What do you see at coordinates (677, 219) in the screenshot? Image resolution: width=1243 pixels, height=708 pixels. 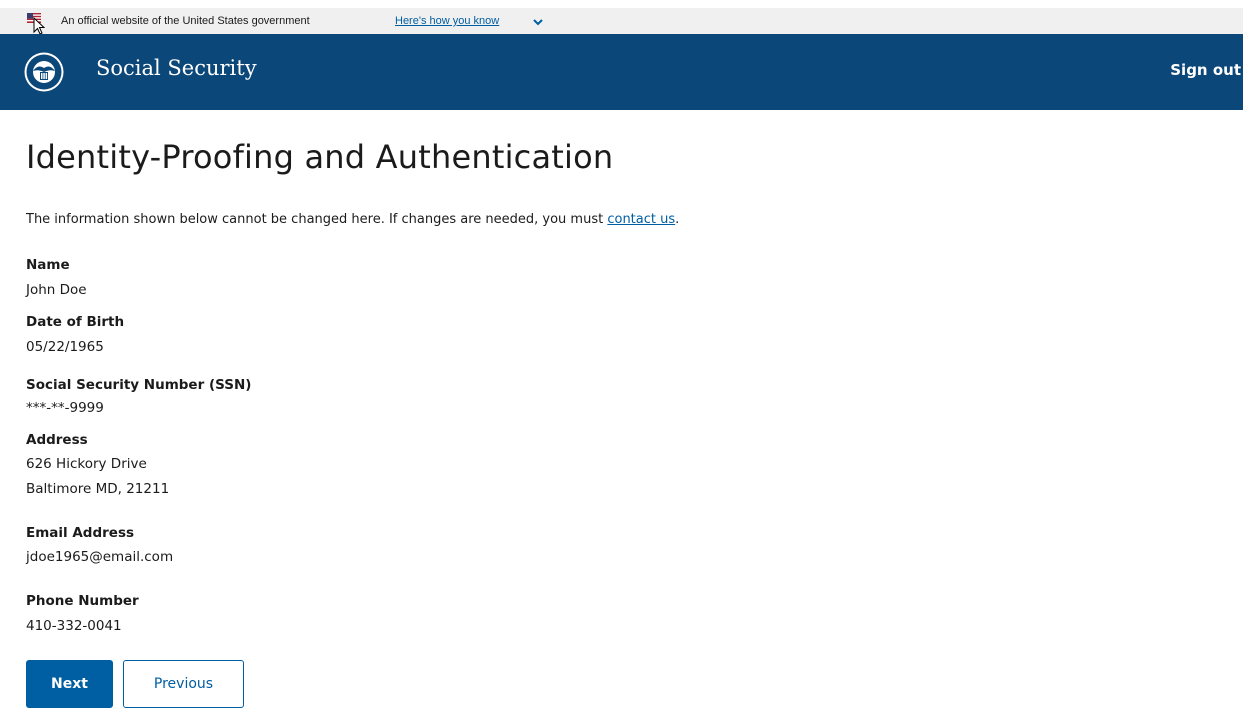 I see `intro-text-end: .` at bounding box center [677, 219].